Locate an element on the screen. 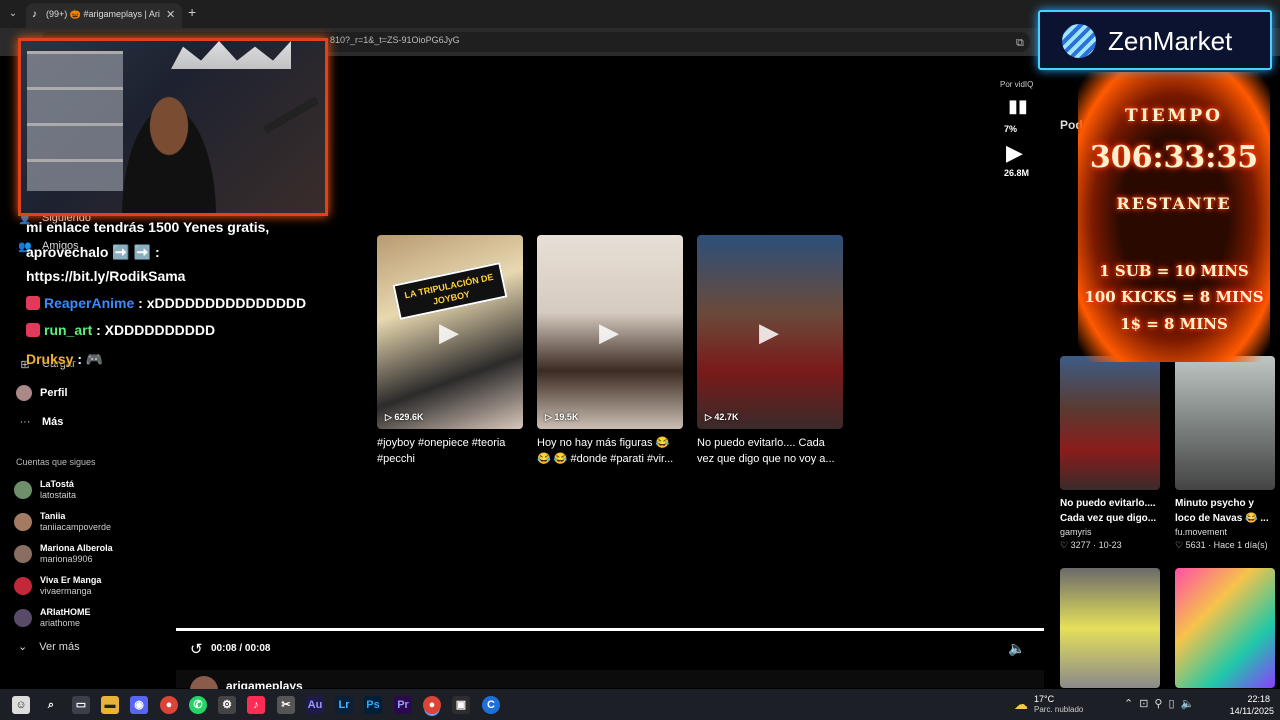  terminal-icon: ▣ is located at coordinates (461, 705).